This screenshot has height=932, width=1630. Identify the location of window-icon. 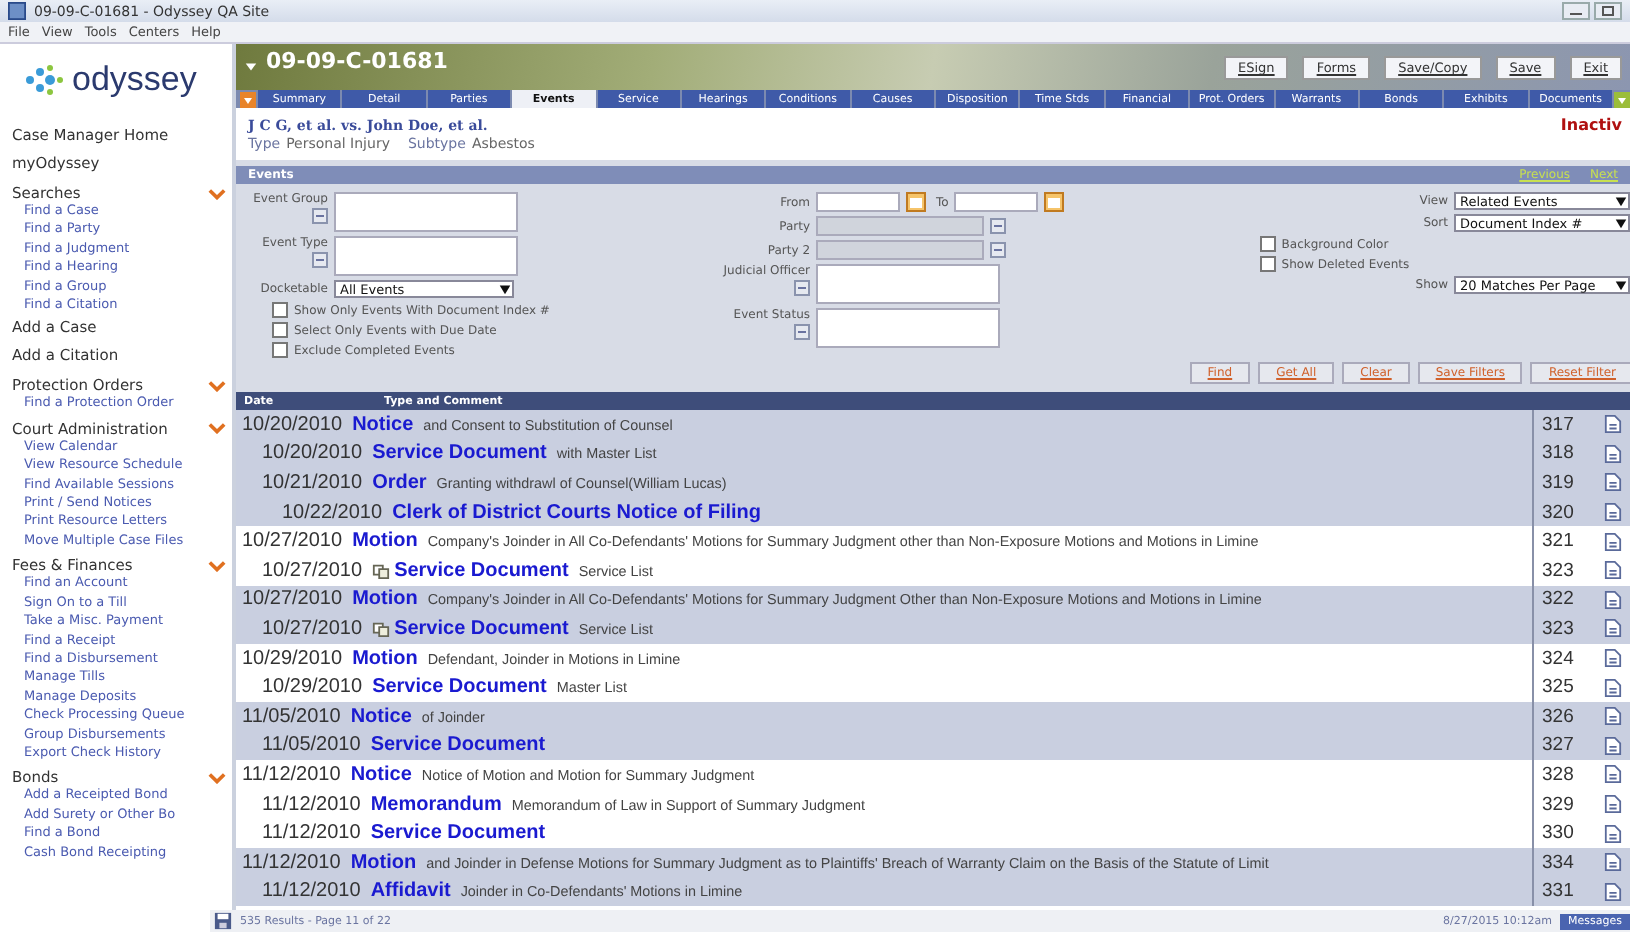
(17, 11).